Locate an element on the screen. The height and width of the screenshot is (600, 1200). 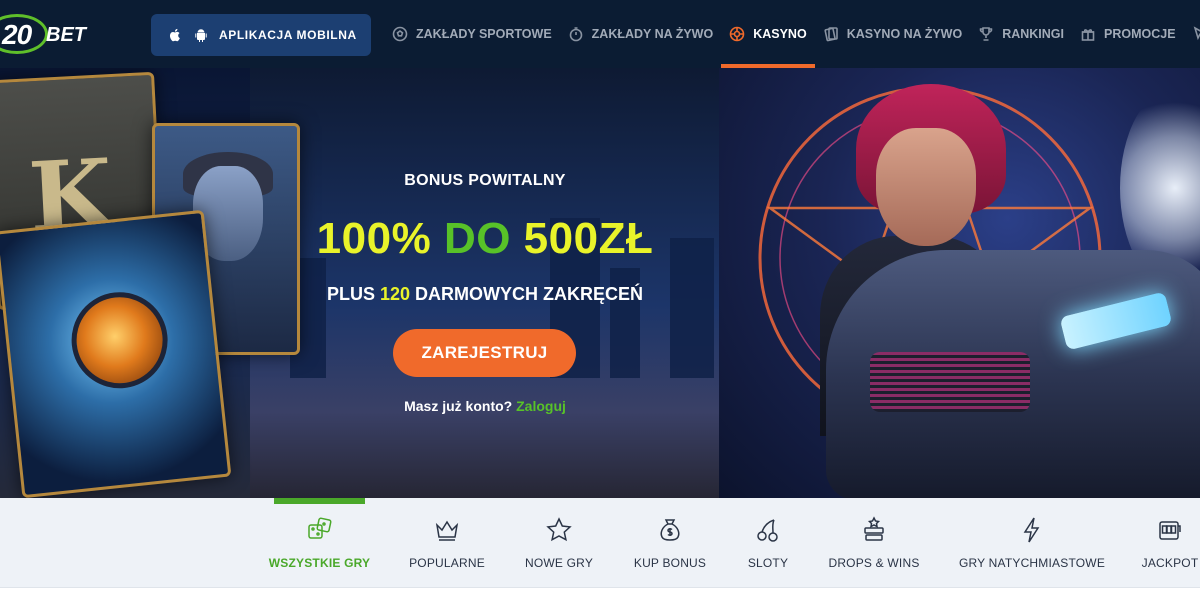
site-logo: 20 BET is located at coordinates (55, 34).